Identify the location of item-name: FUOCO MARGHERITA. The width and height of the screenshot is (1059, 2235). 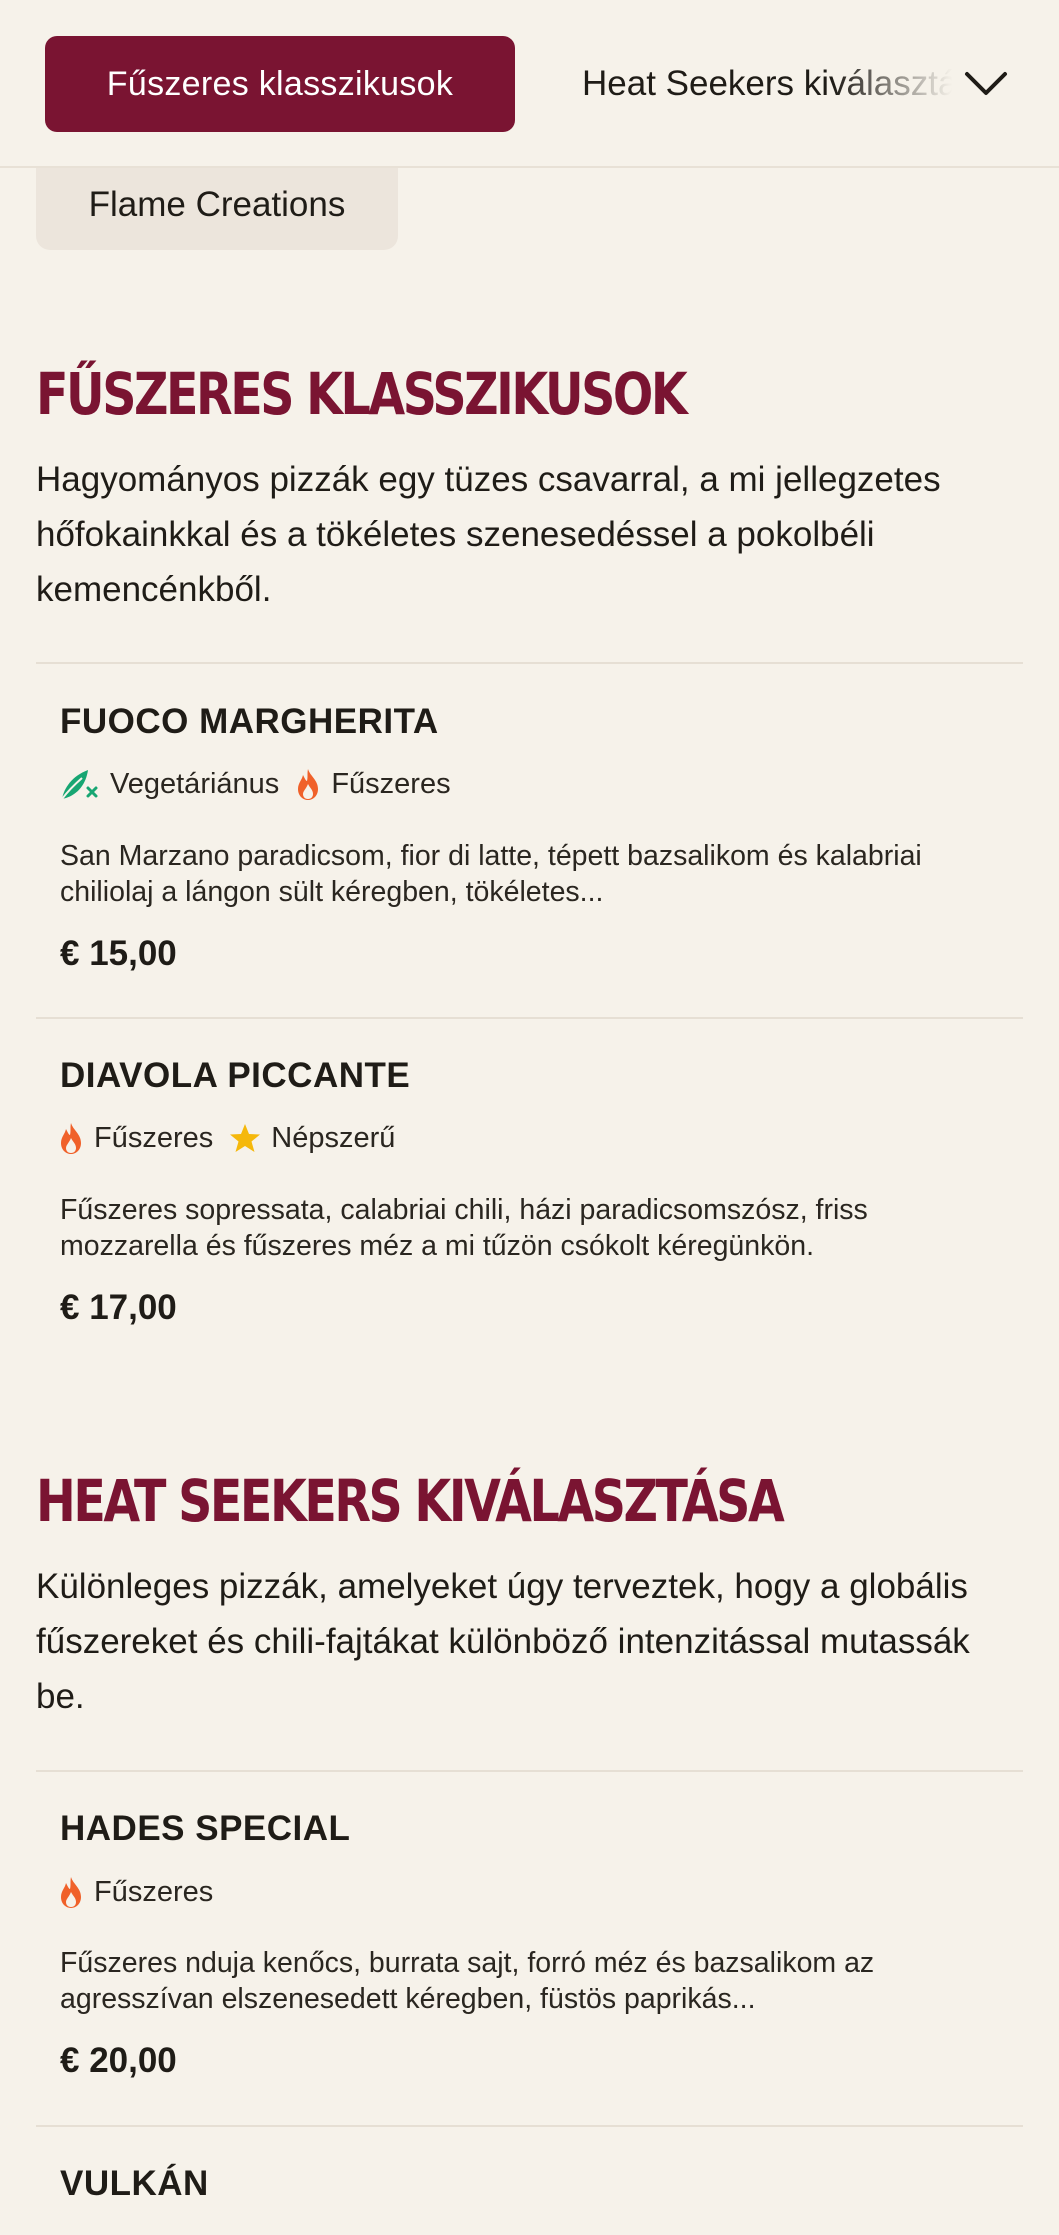
(249, 721).